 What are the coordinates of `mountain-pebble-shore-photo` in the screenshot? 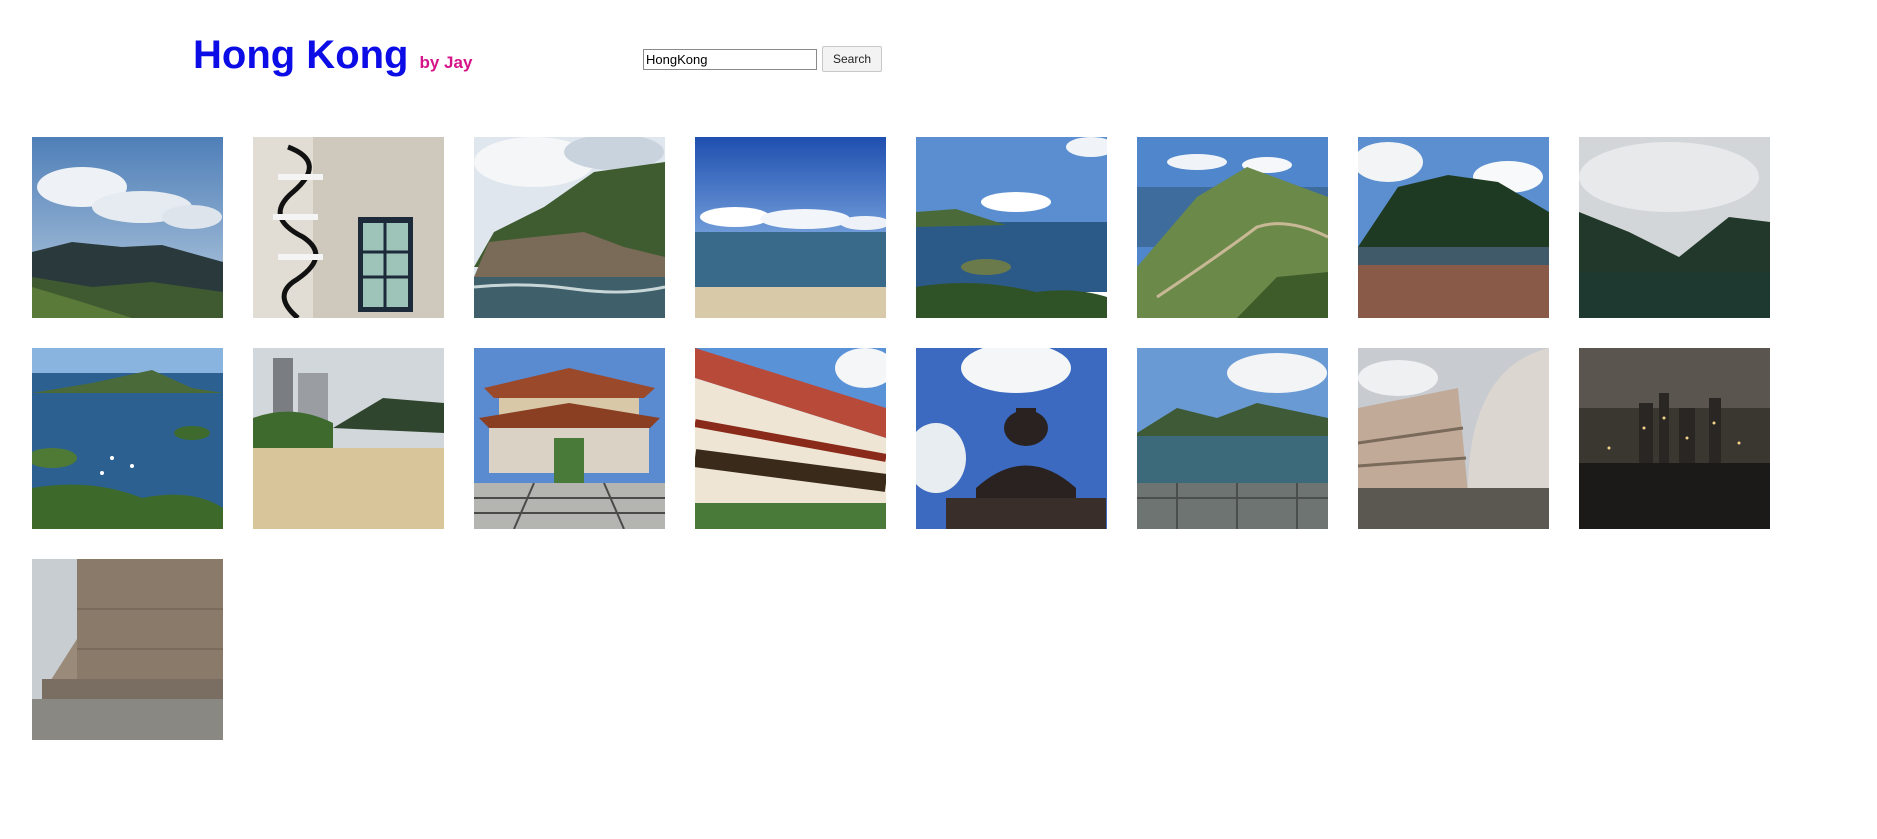 It's located at (1453, 227).